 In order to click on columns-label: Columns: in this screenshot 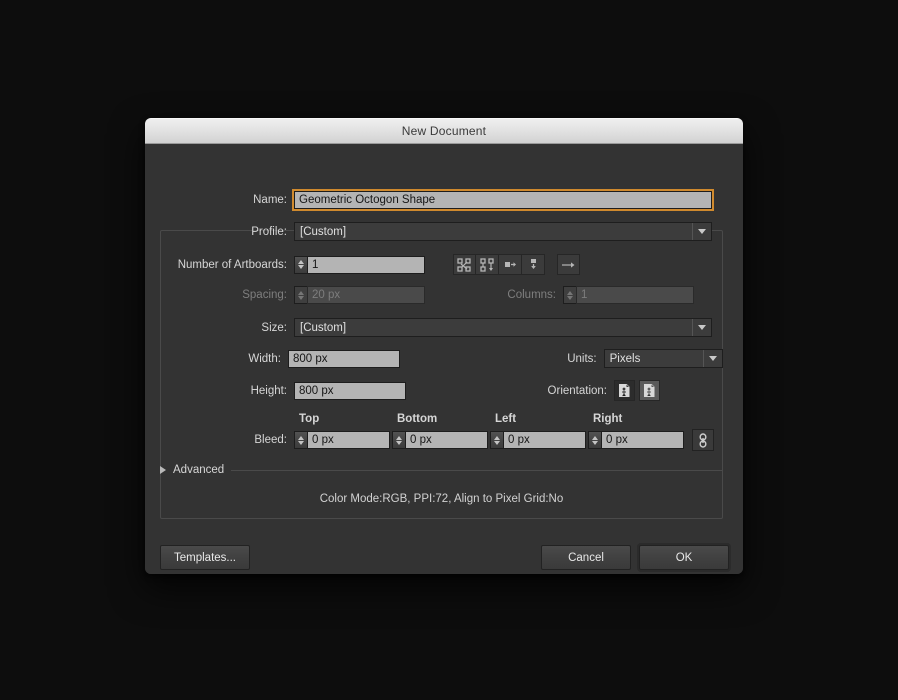, I will do `click(531, 295)`.